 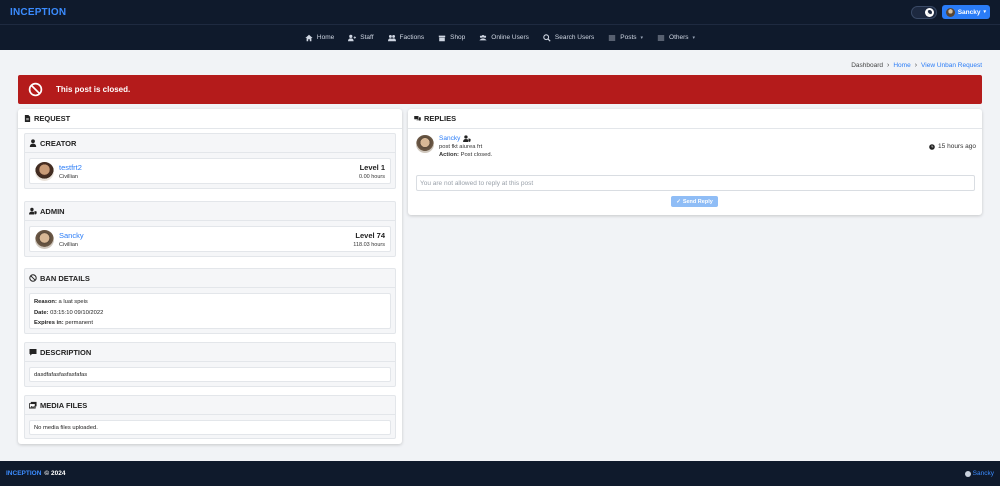 I want to click on expires-value: permanent, so click(x=79, y=323).